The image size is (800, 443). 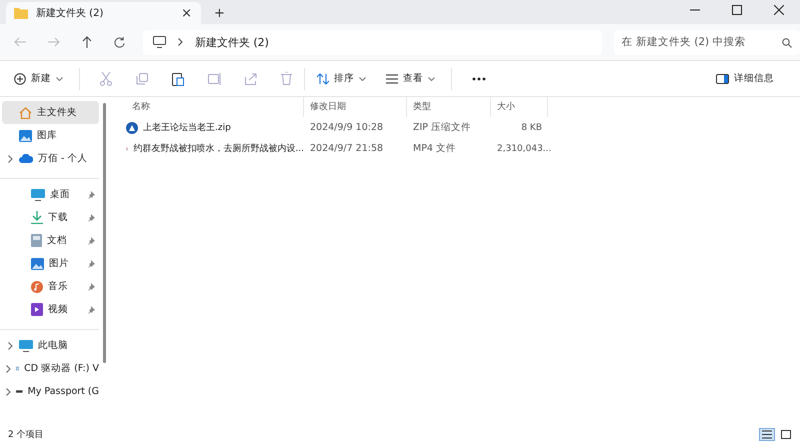 What do you see at coordinates (21, 13) in the screenshot?
I see `folder-icon` at bounding box center [21, 13].